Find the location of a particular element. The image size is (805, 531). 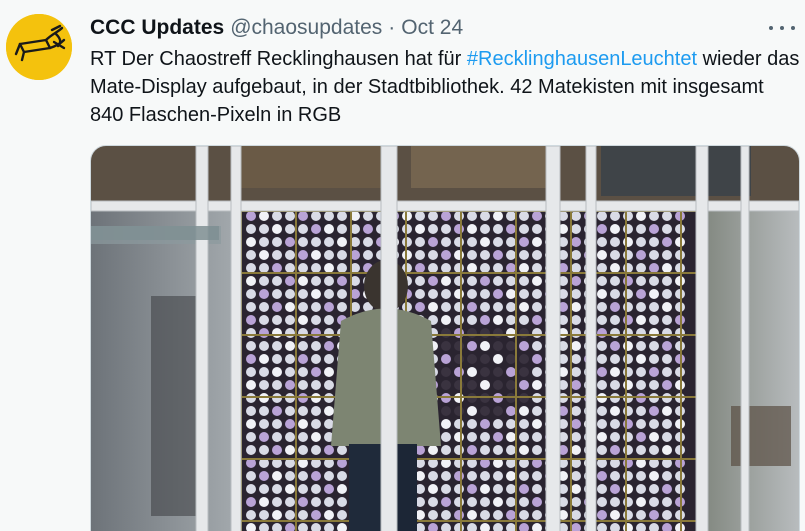

tweet-text-start: RT Der Chaostreff Recklinghausen hat für is located at coordinates (278, 59).